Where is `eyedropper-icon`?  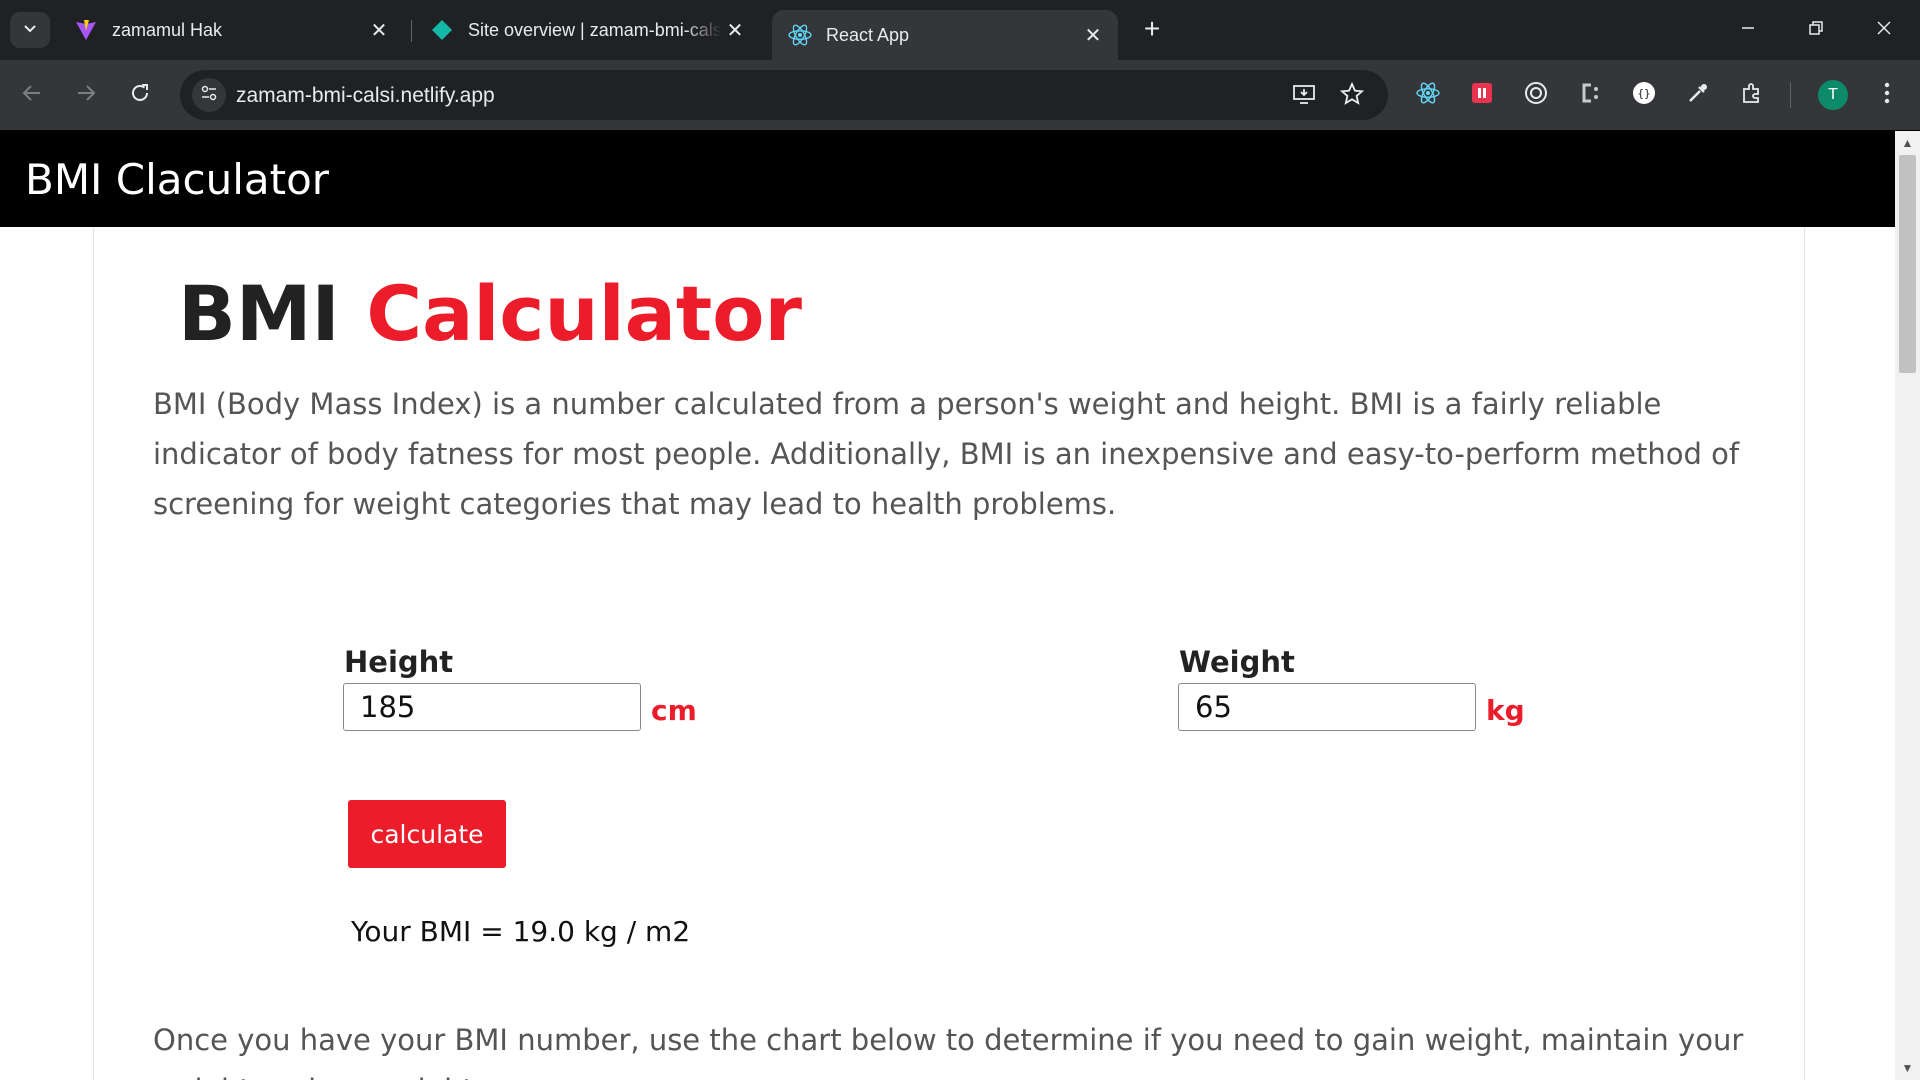 eyedropper-icon is located at coordinates (1698, 95).